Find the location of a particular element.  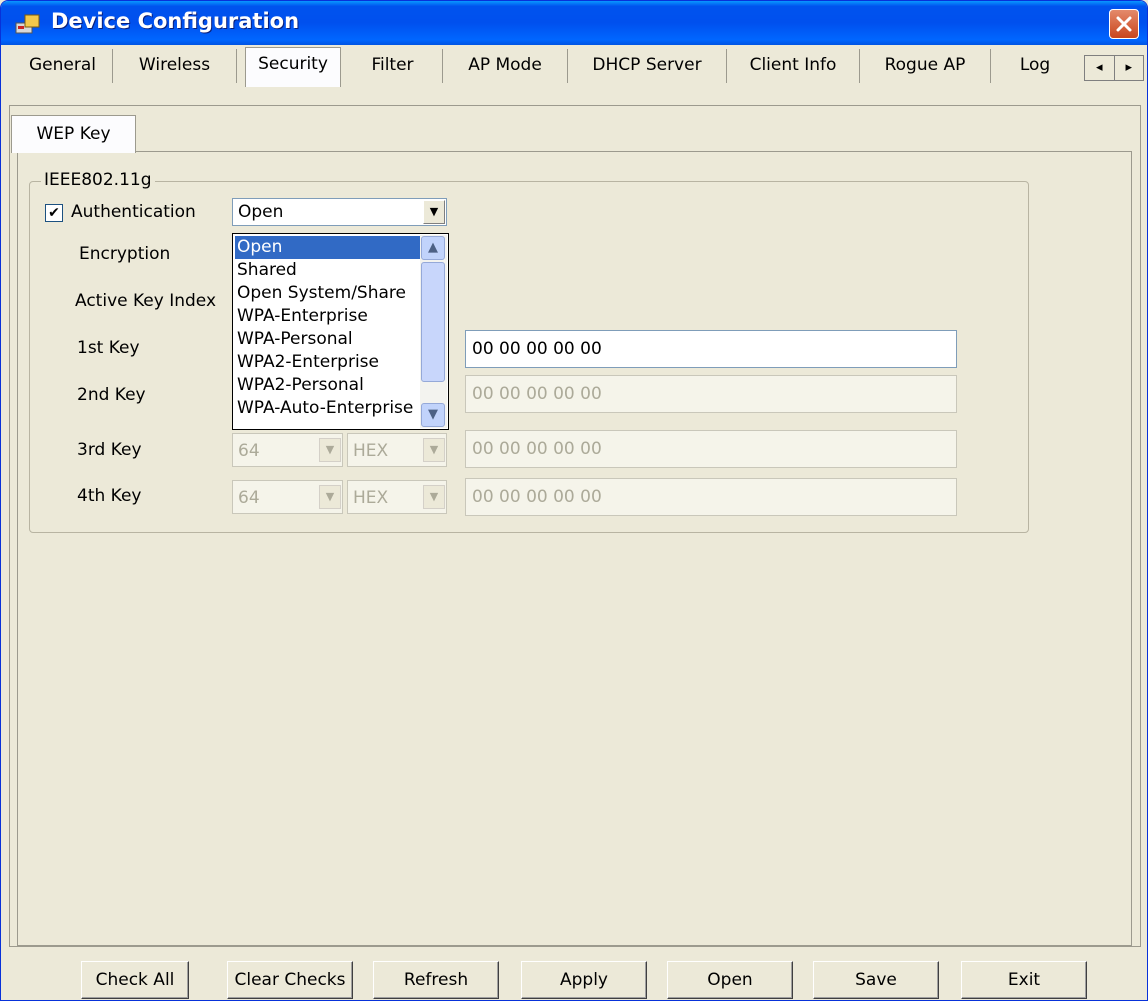

key1-input: 00 00 00 00 00 is located at coordinates (711, 349).